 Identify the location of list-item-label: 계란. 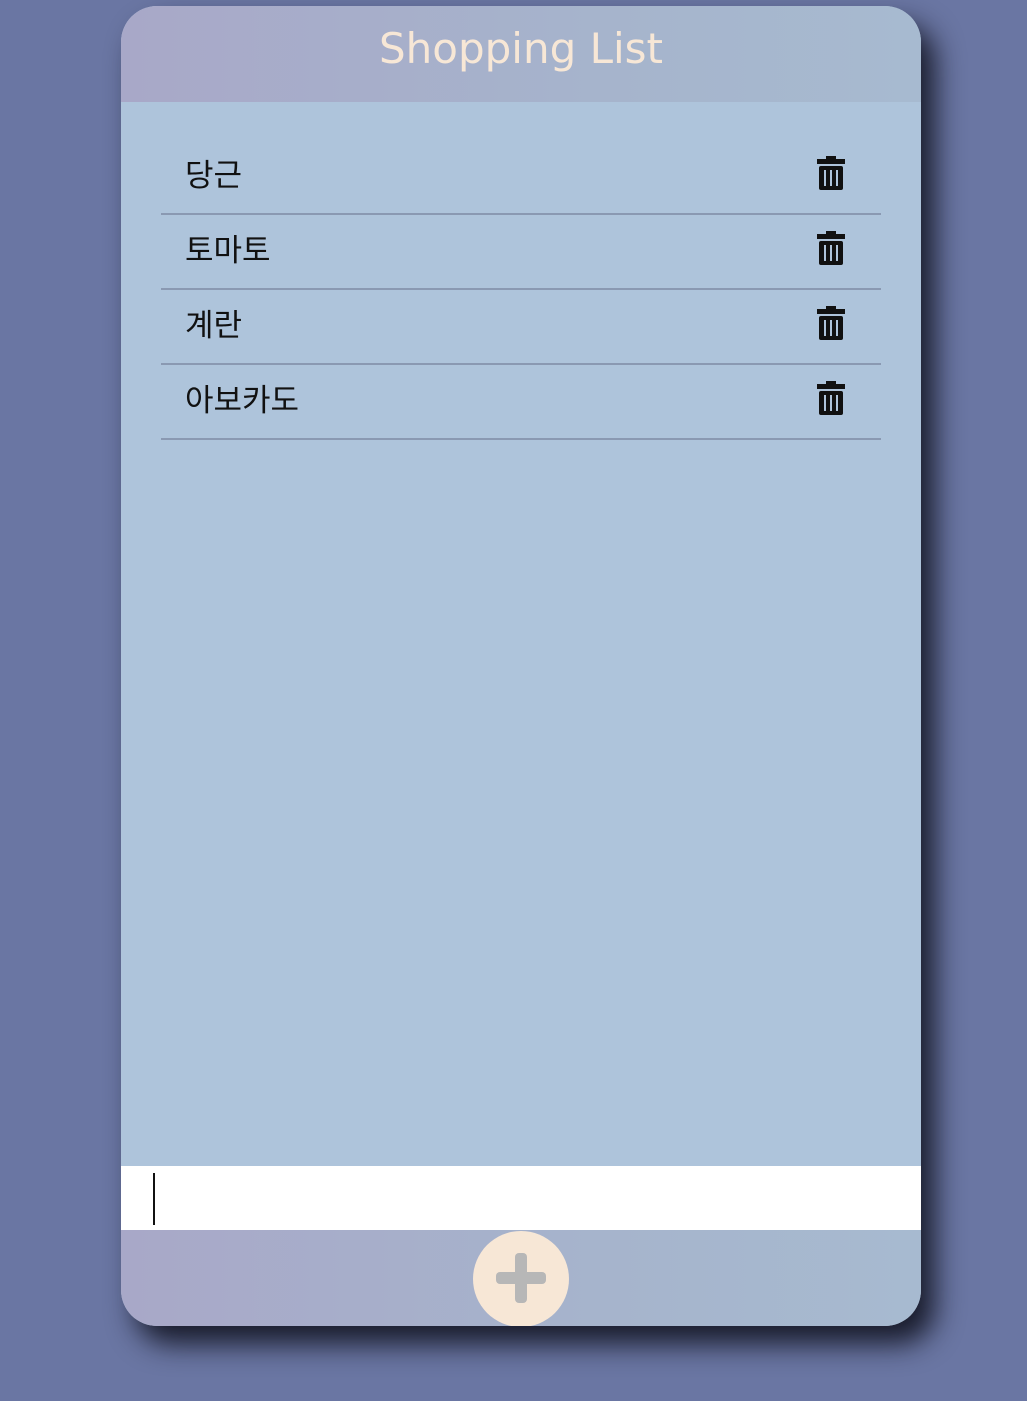
(214, 326).